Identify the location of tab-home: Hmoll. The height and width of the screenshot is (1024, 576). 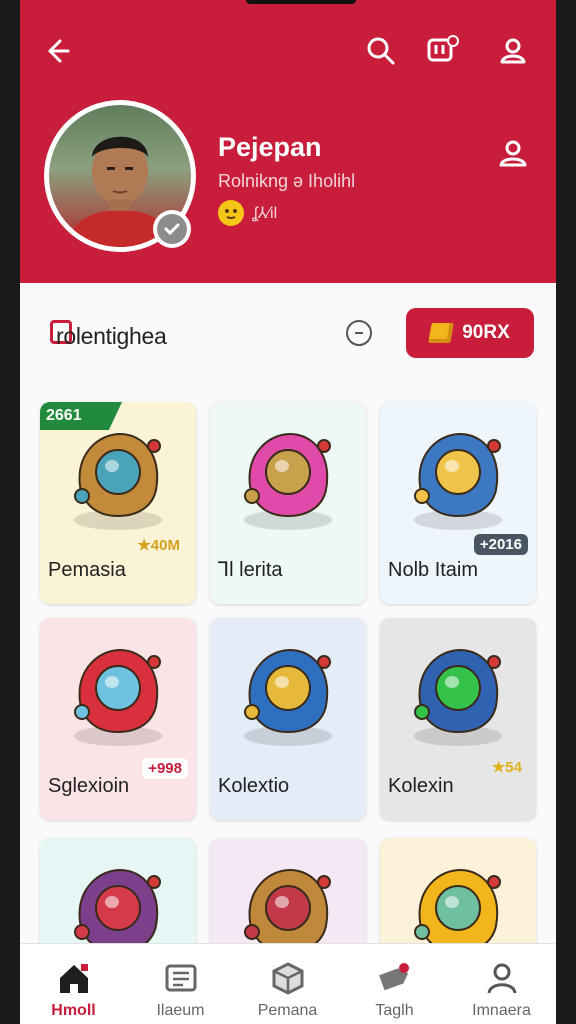
(73, 984).